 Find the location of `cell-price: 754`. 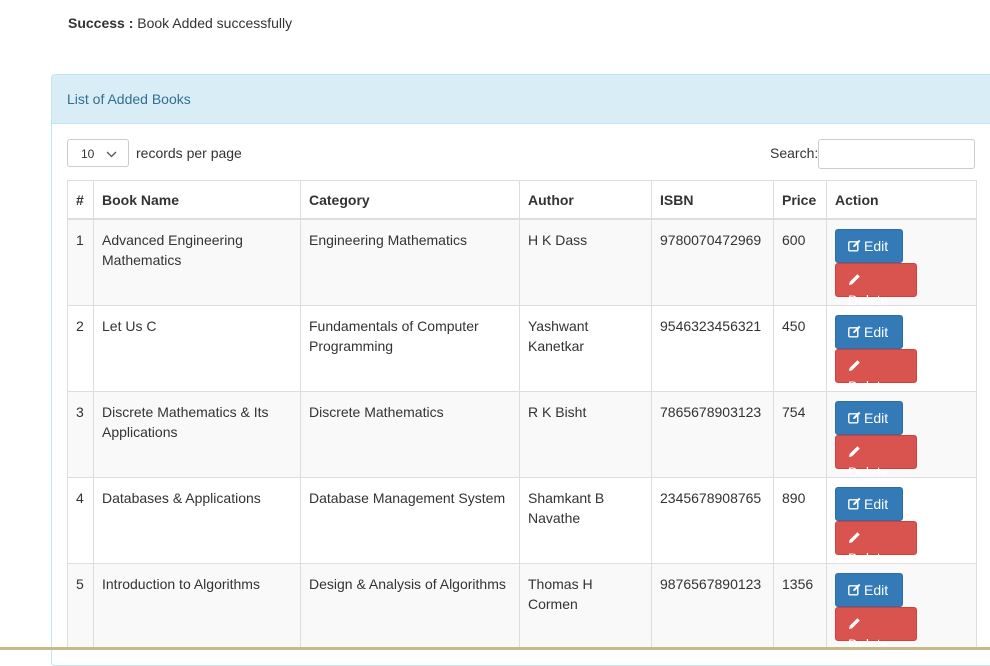

cell-price: 754 is located at coordinates (800, 434).